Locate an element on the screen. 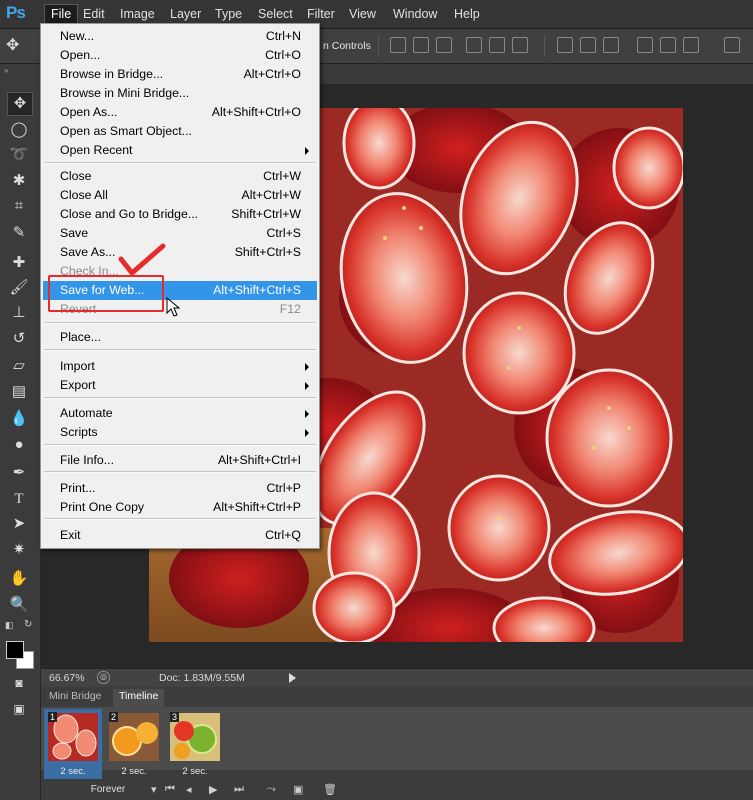 The image size is (753, 800). menu-item-print: Print... Ctrl+P is located at coordinates (180, 488).